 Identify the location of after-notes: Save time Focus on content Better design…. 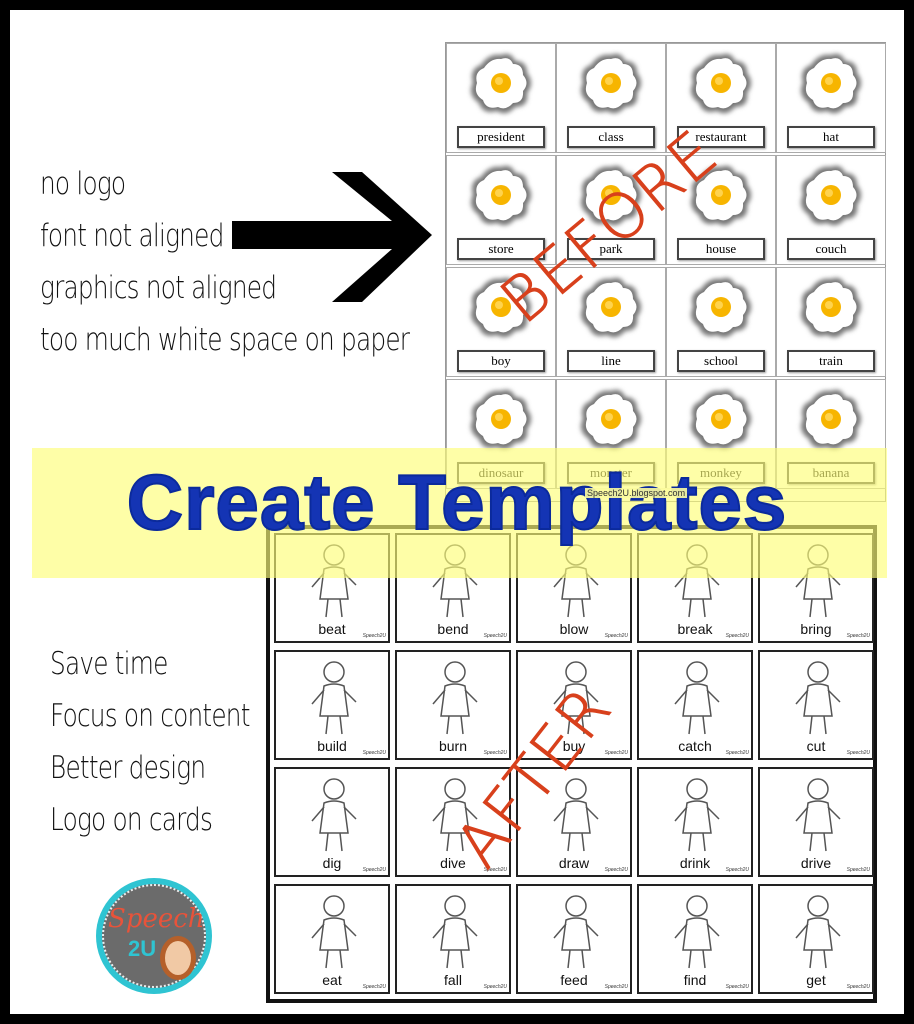
(150, 742).